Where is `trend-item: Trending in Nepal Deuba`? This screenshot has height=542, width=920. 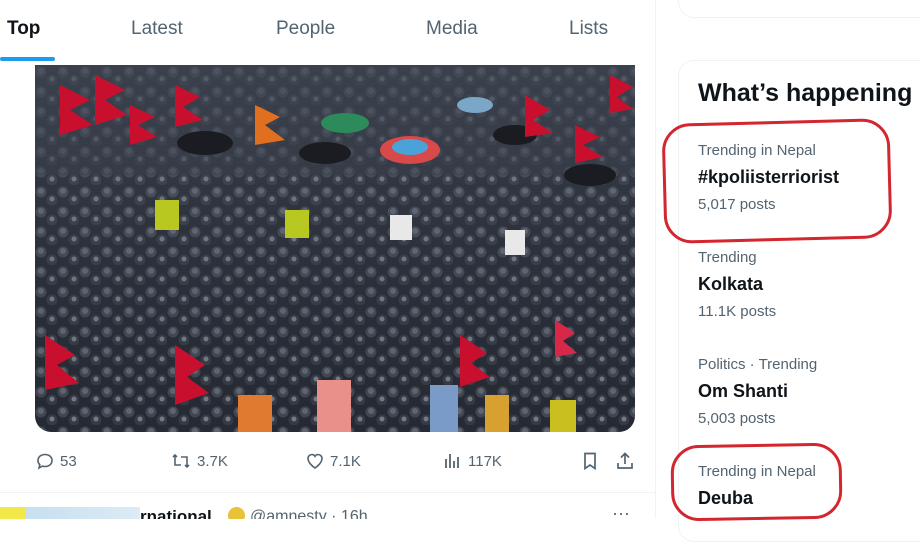 trend-item: Trending in Nepal Deuba is located at coordinates (803, 486).